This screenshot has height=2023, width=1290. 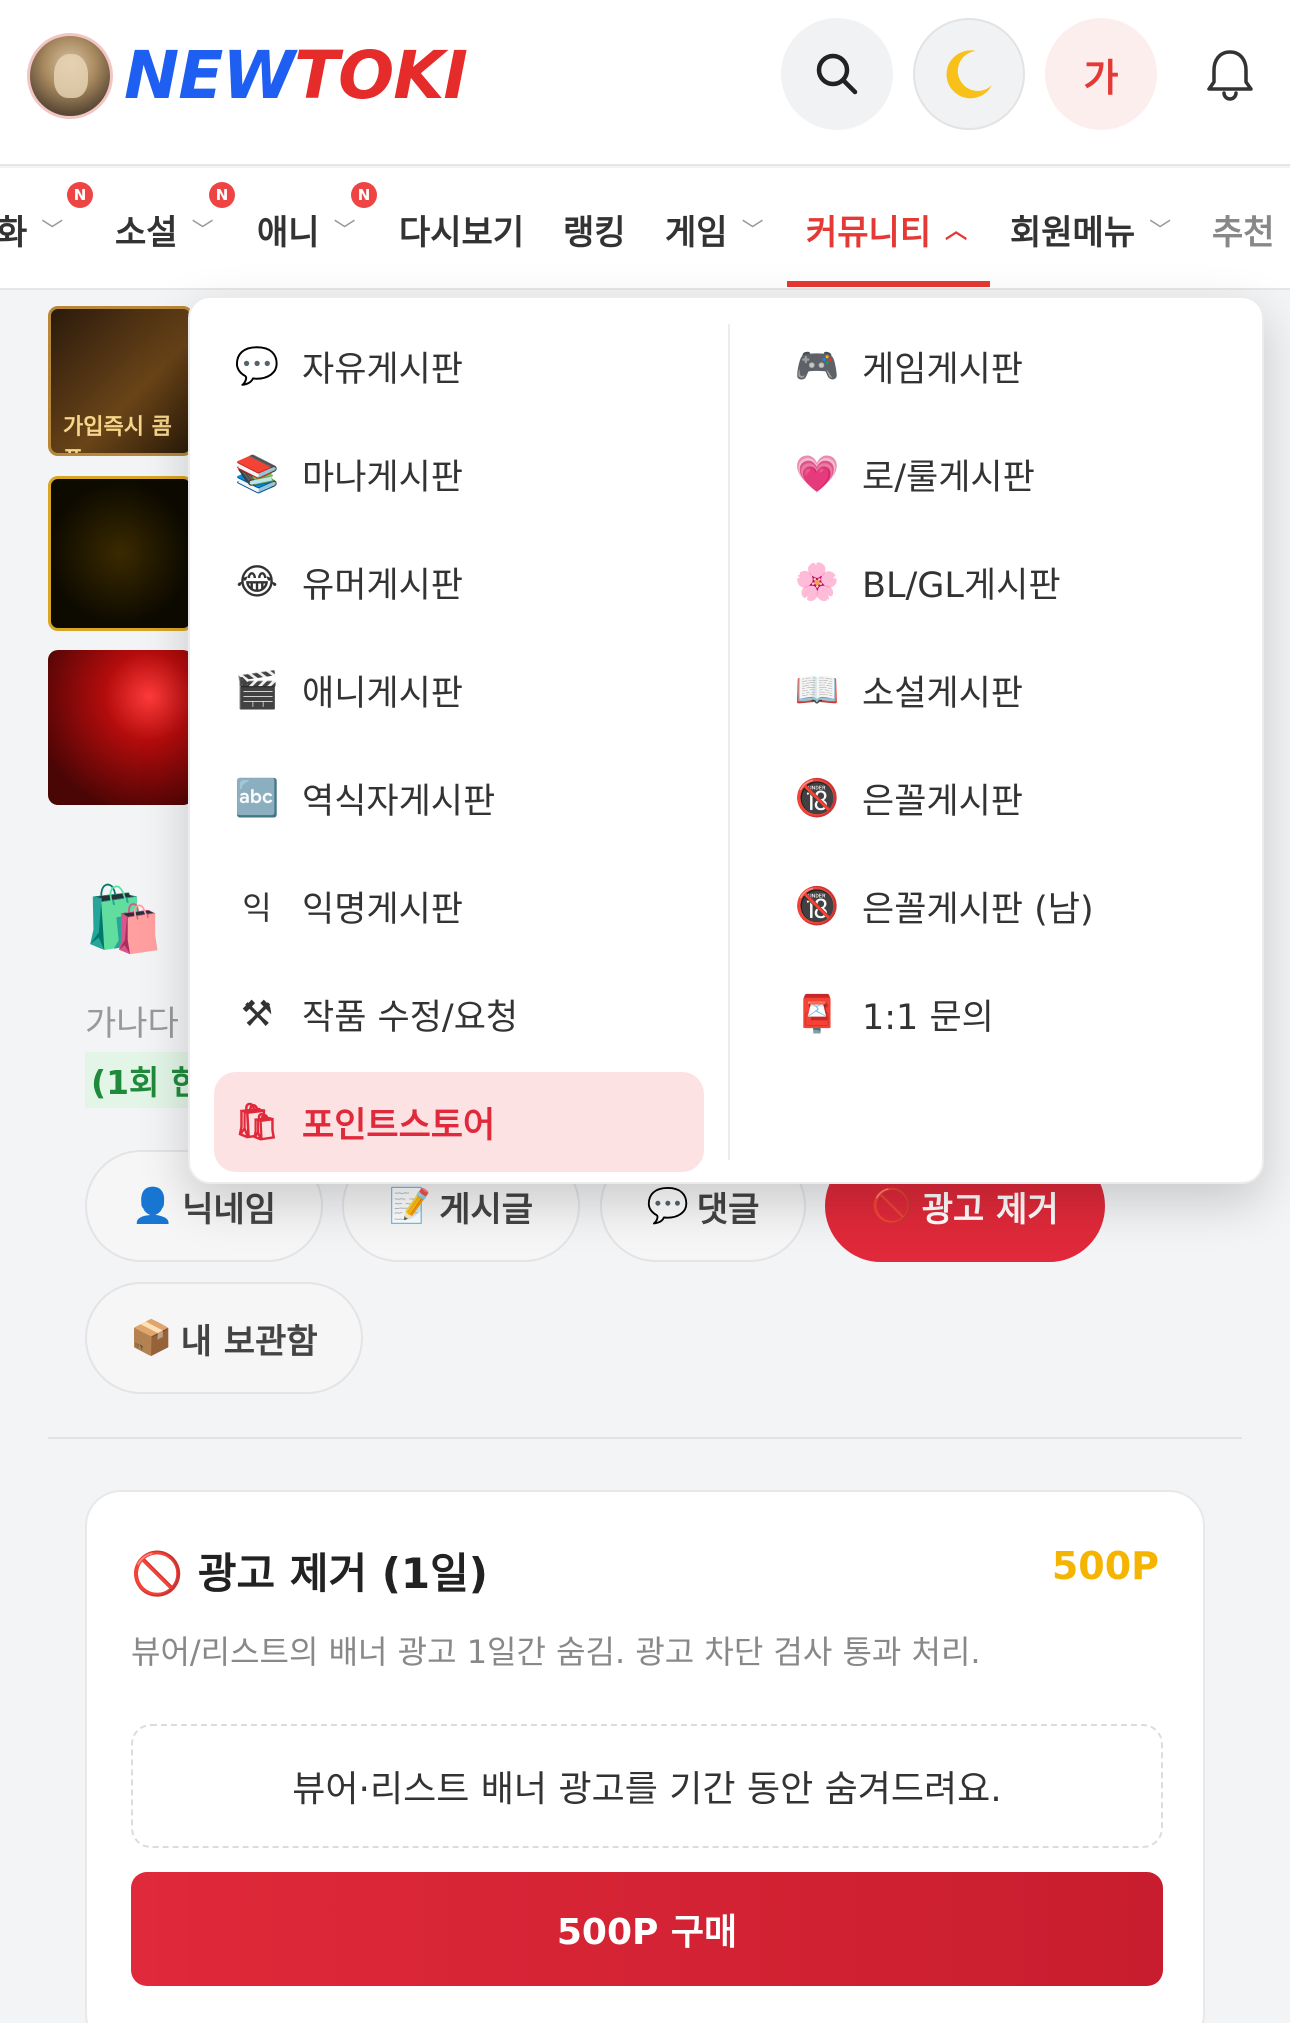 I want to click on banner-text: 가입즉시 콤프, so click(x=117, y=434).